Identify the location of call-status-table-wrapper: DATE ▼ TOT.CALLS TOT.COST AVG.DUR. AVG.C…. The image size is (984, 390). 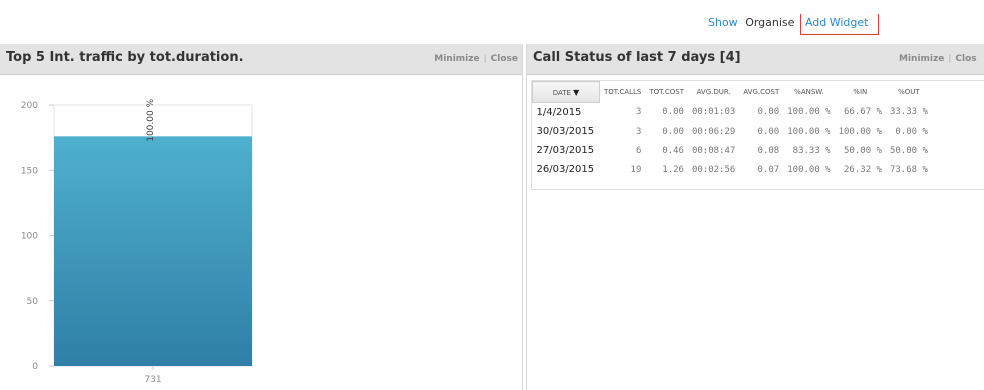
(757, 135).